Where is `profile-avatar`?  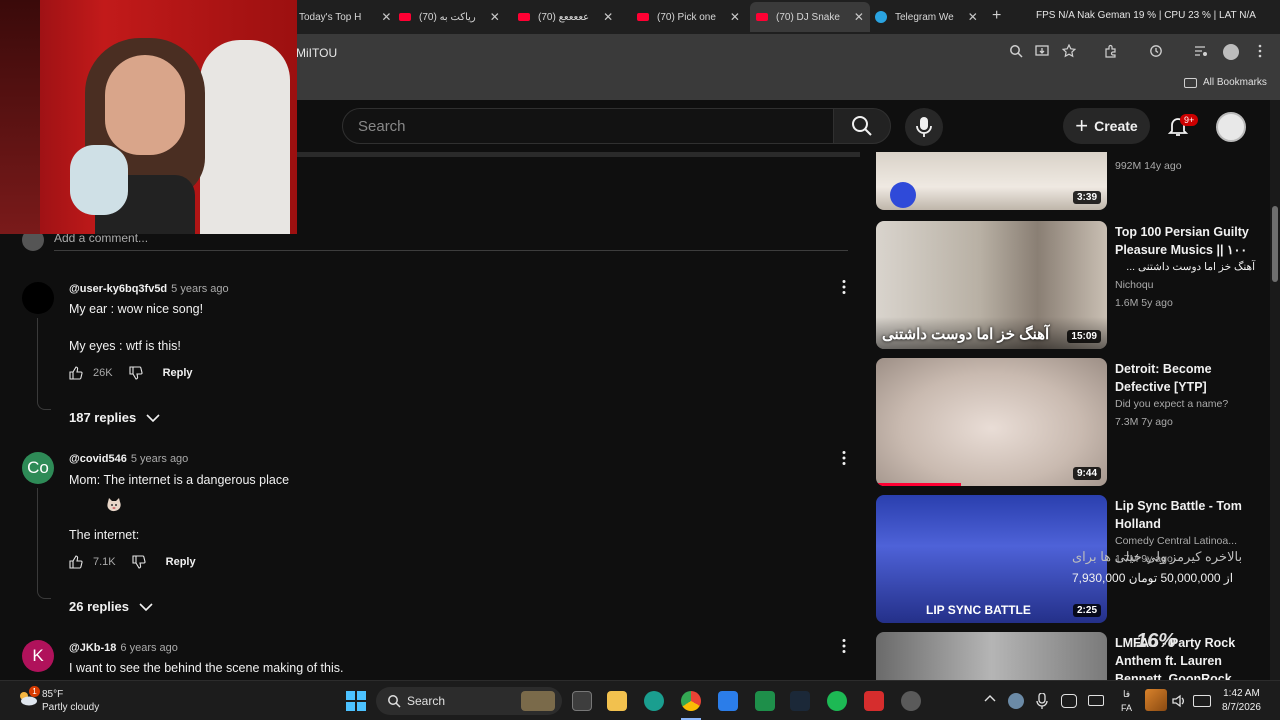 profile-avatar is located at coordinates (1231, 52).